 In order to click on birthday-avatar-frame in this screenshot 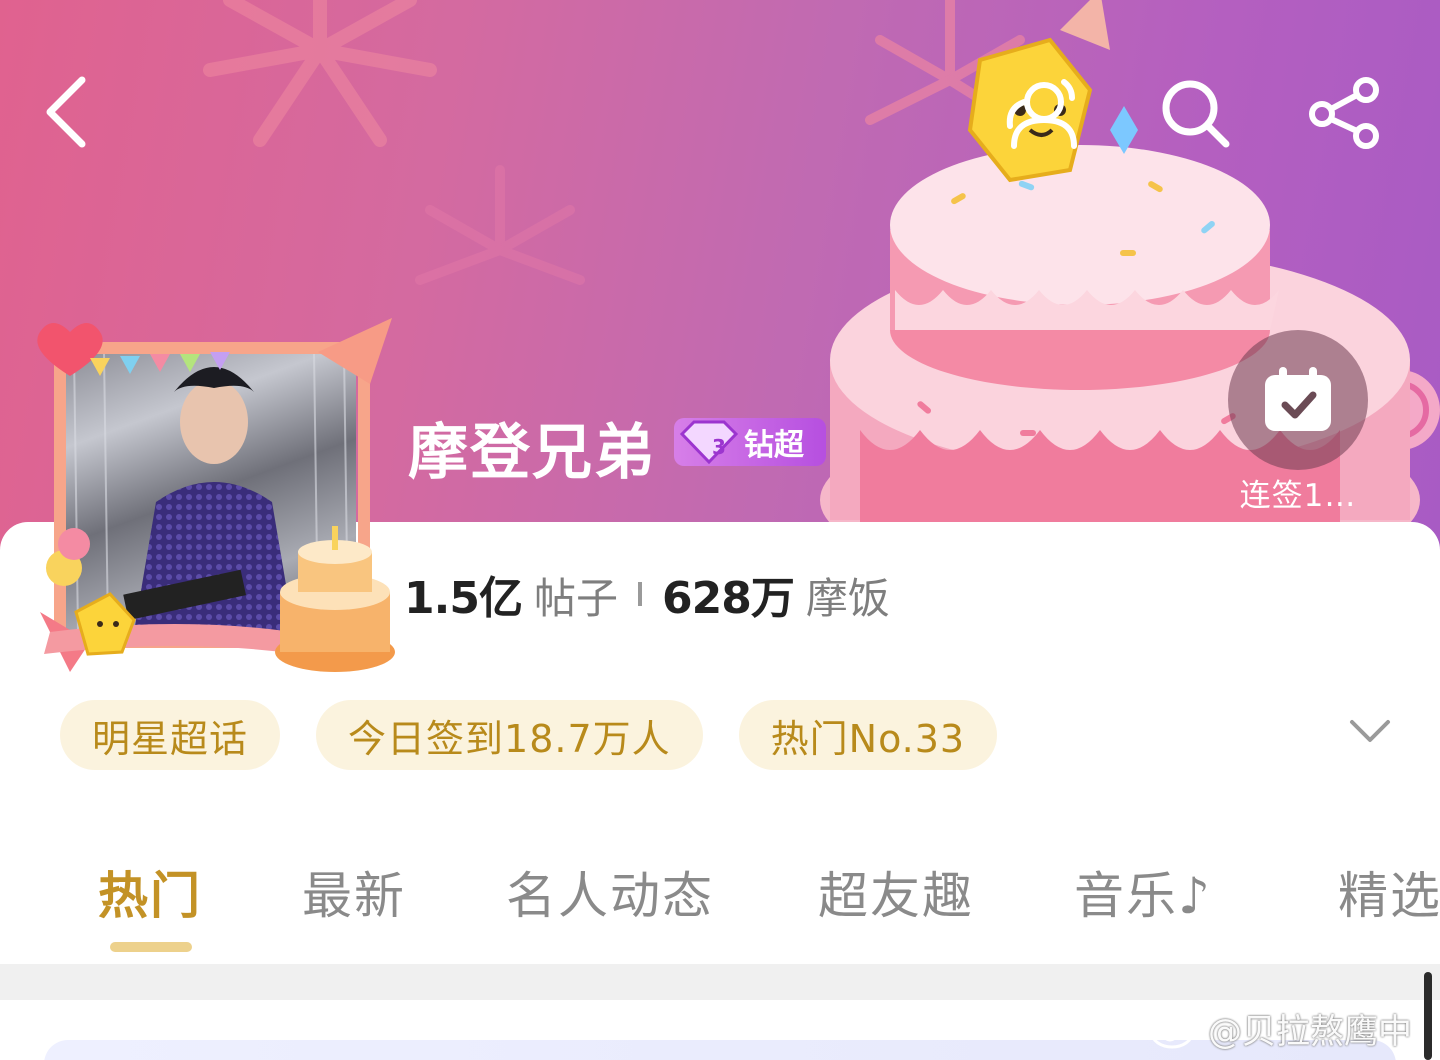, I will do `click(216, 495)`.